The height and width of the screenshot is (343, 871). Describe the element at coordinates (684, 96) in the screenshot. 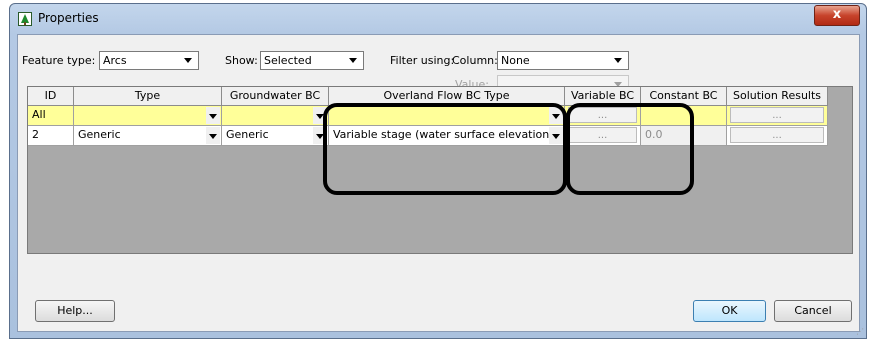

I see `column-header-constant-bc: Constant BC` at that location.